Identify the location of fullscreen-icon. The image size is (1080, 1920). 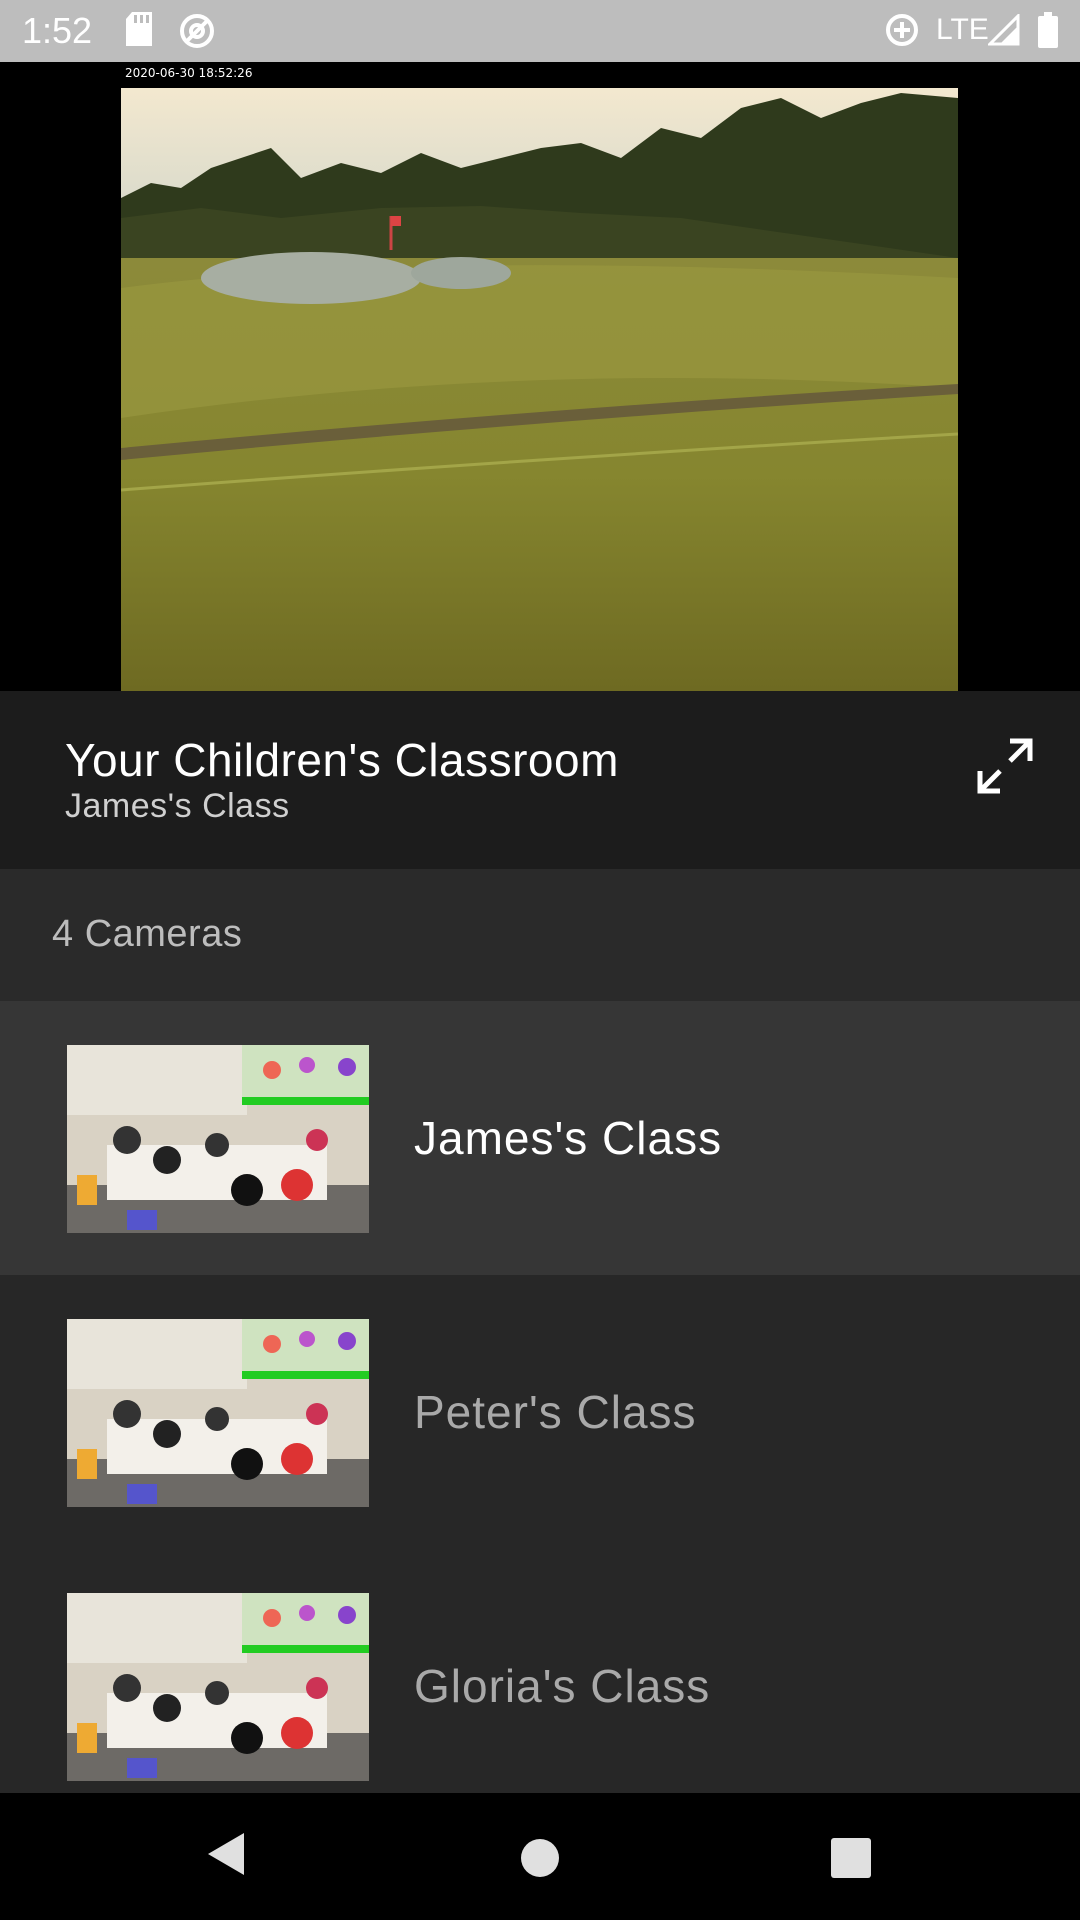
(1005, 766).